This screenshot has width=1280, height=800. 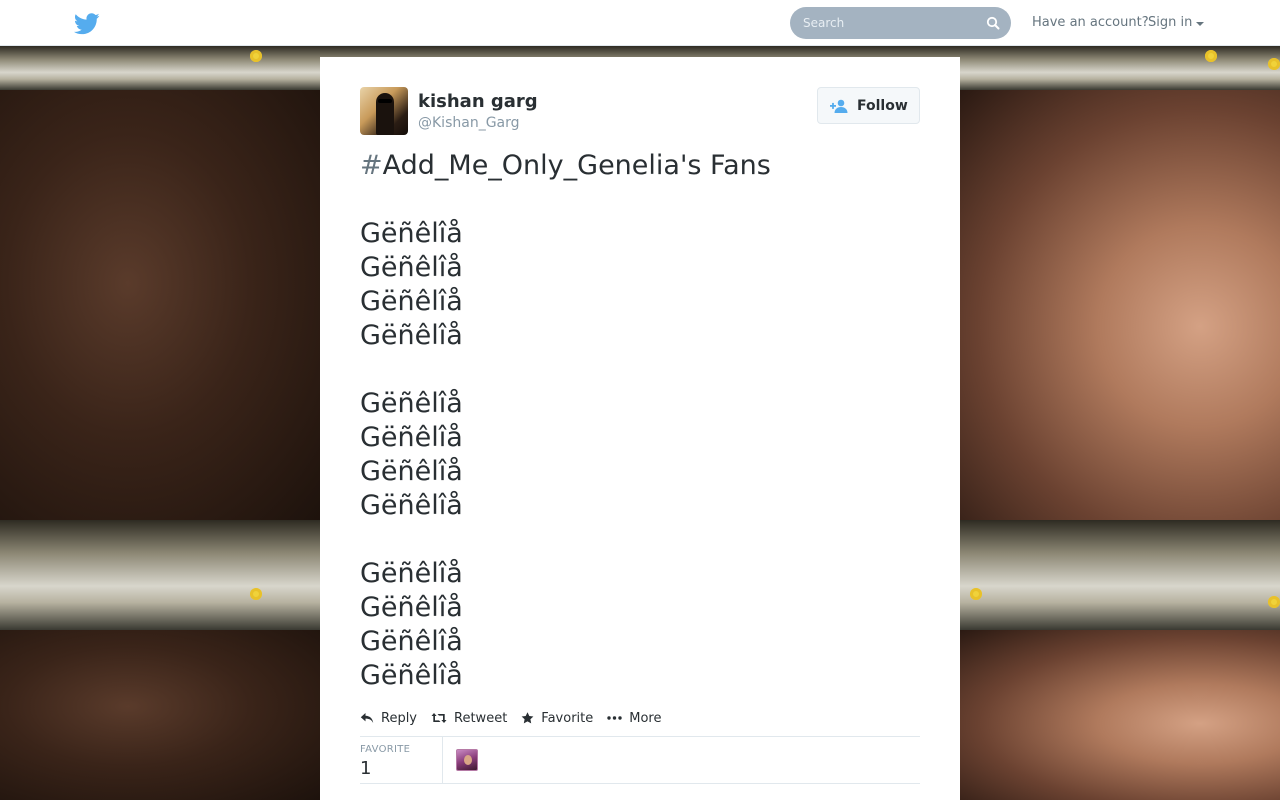 I want to click on favorite-label: Favorite, so click(x=567, y=718).